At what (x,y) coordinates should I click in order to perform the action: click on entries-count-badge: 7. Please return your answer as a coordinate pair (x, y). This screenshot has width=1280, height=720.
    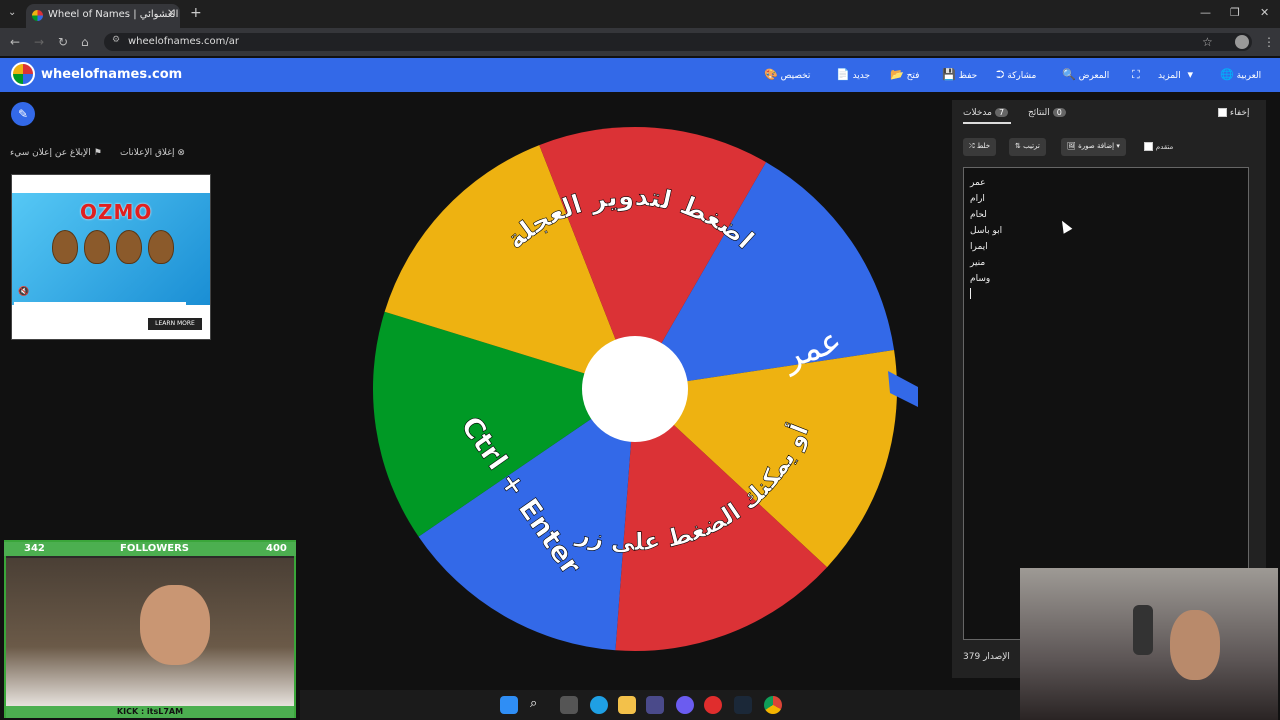
    Looking at the image, I should click on (1001, 112).